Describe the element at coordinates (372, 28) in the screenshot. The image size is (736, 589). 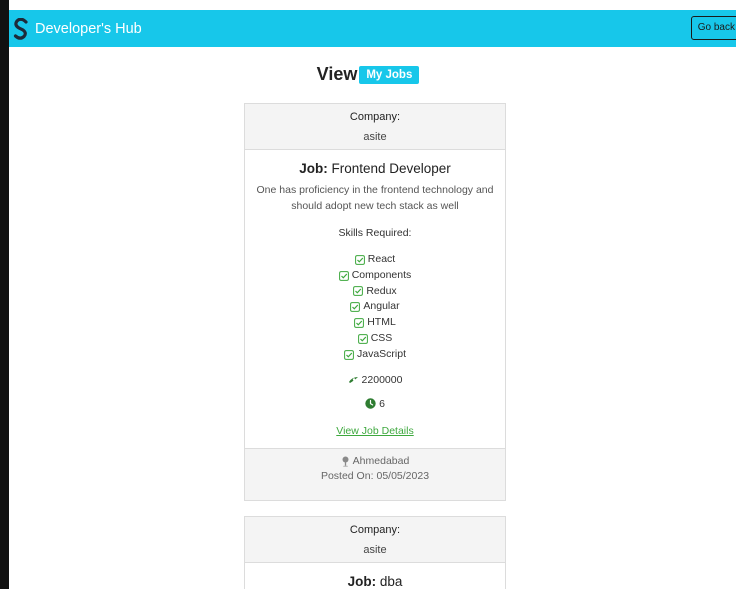
I see `top-navbar: Developer's Hub Go back` at that location.